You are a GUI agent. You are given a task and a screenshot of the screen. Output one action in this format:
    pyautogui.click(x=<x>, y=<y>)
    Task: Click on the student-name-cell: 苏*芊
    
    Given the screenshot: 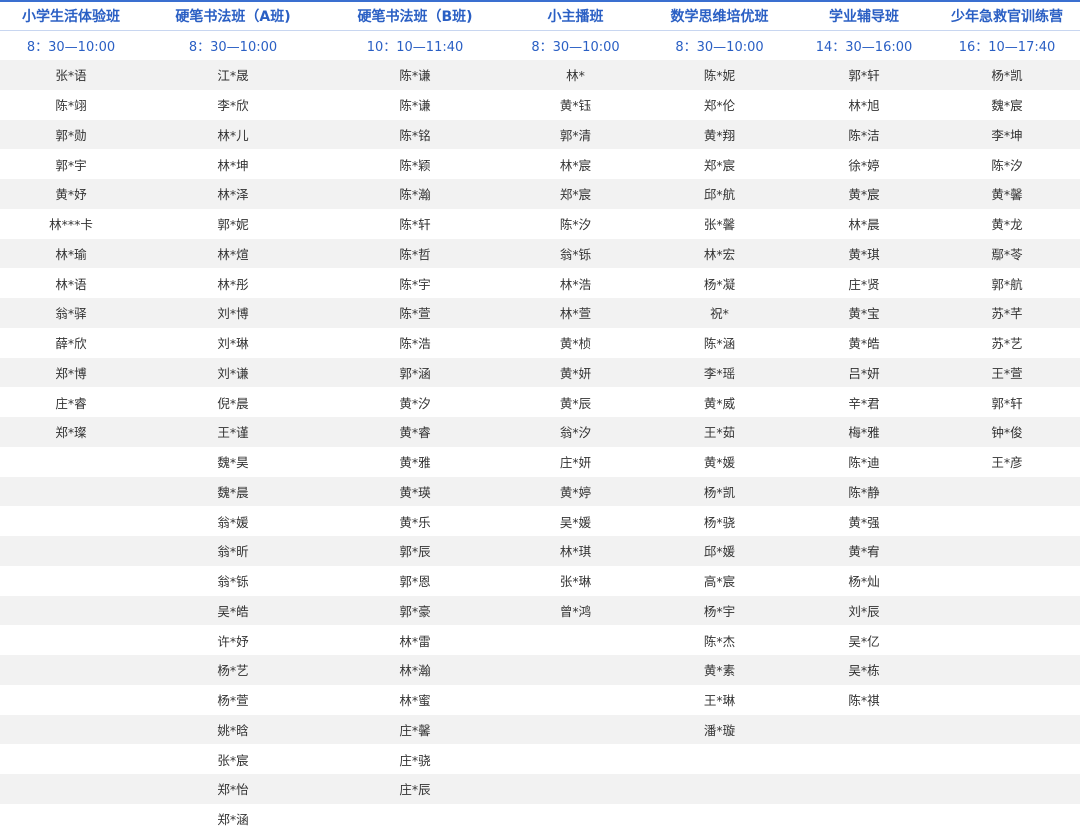 What is the action you would take?
    pyautogui.click(x=1007, y=313)
    